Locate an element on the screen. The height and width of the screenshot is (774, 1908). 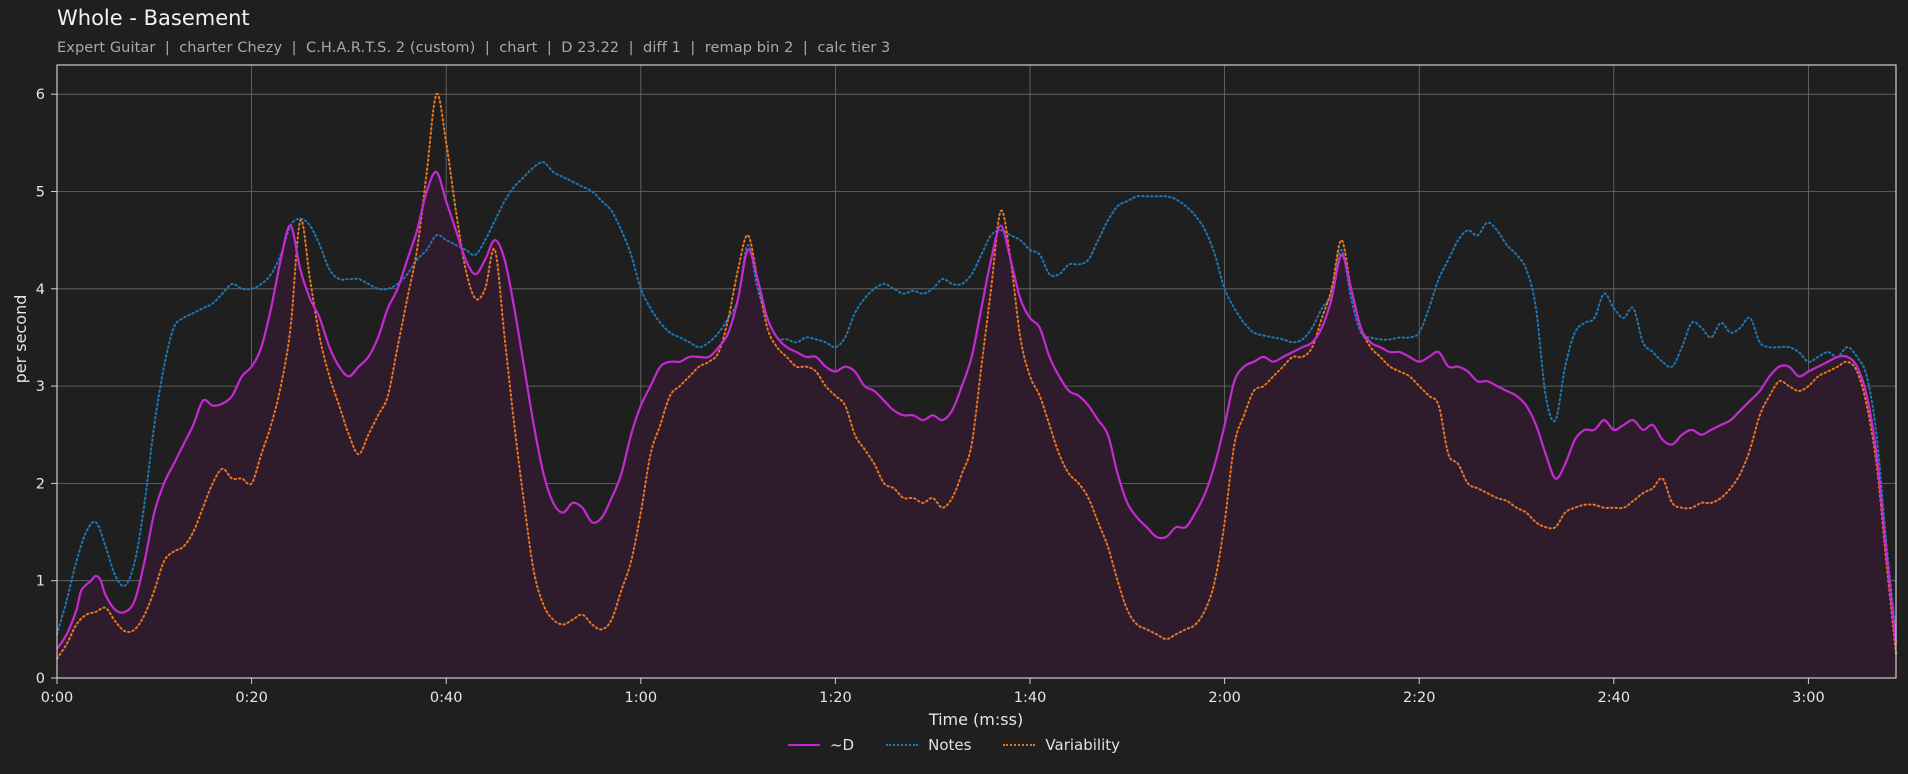
x-tick-label: 0:40 is located at coordinates (446, 698).